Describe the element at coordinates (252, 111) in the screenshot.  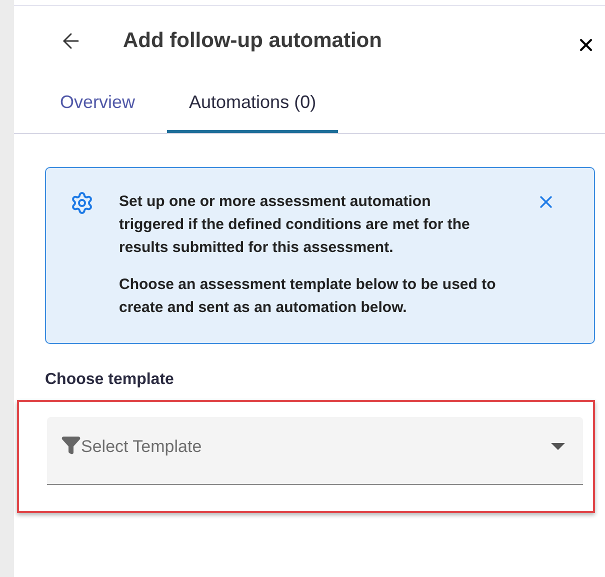
I see `tab: Automations (0)` at that location.